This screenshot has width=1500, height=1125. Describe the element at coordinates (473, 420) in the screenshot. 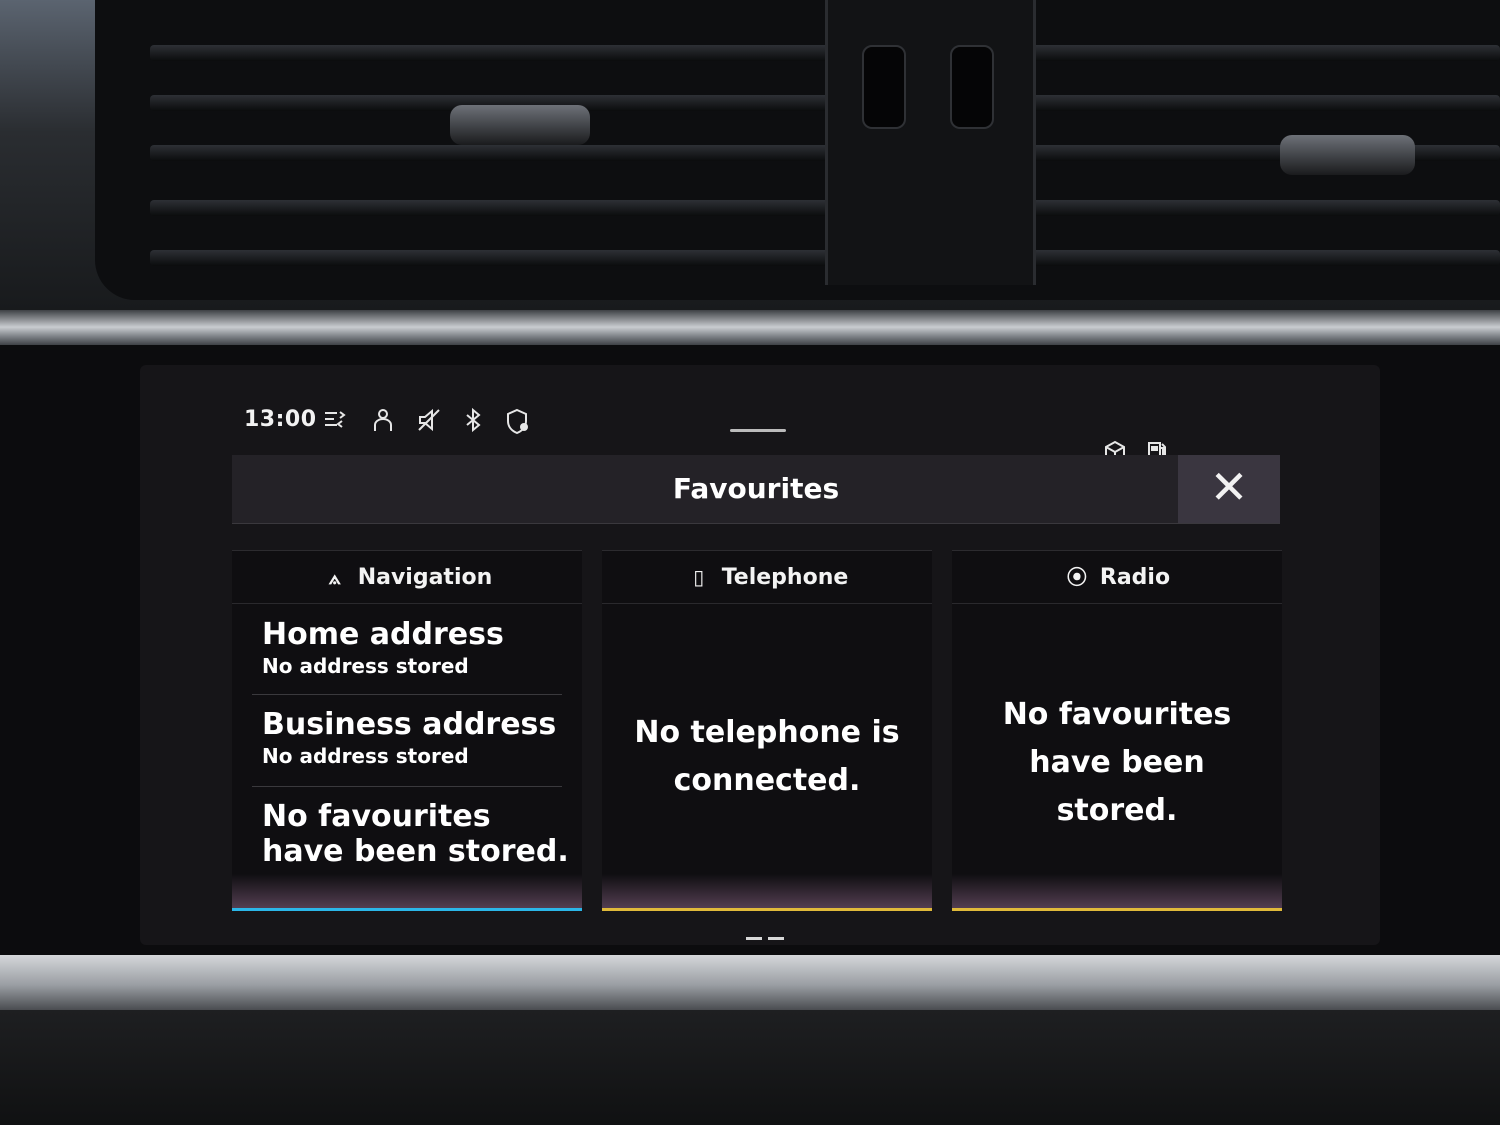

I see `bluetooth-icon` at that location.